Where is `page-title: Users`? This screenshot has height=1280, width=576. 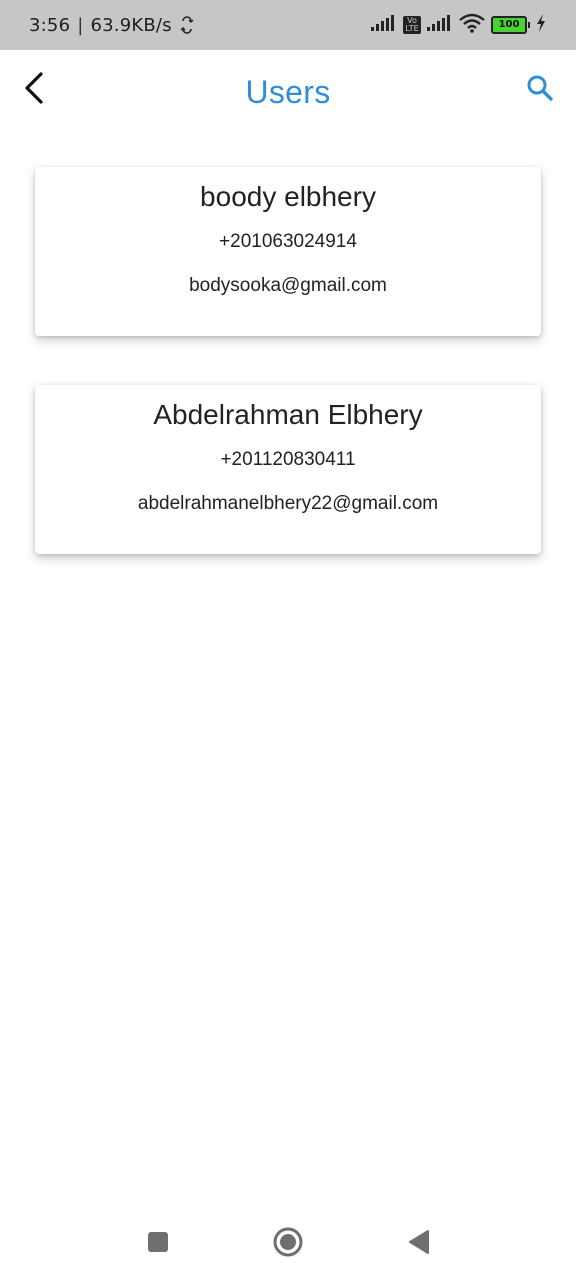
page-title: Users is located at coordinates (288, 91).